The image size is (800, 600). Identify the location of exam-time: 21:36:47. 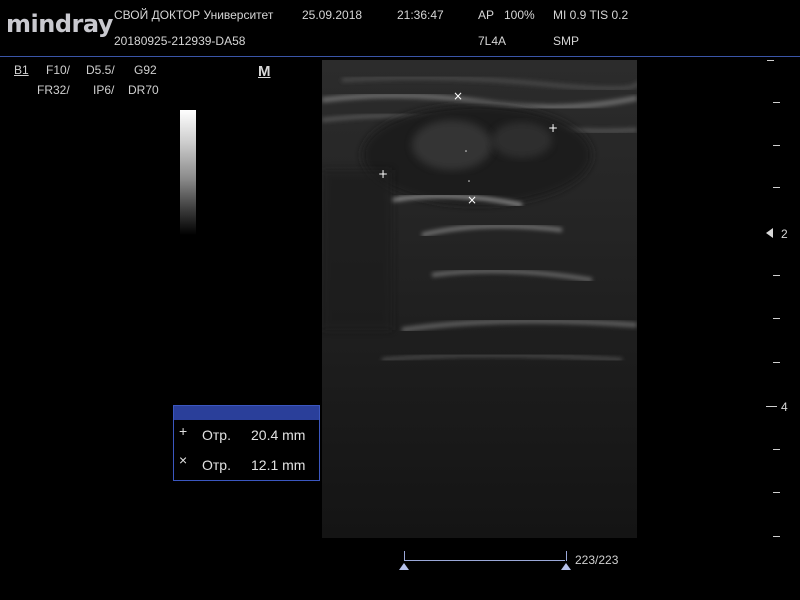
(420, 15).